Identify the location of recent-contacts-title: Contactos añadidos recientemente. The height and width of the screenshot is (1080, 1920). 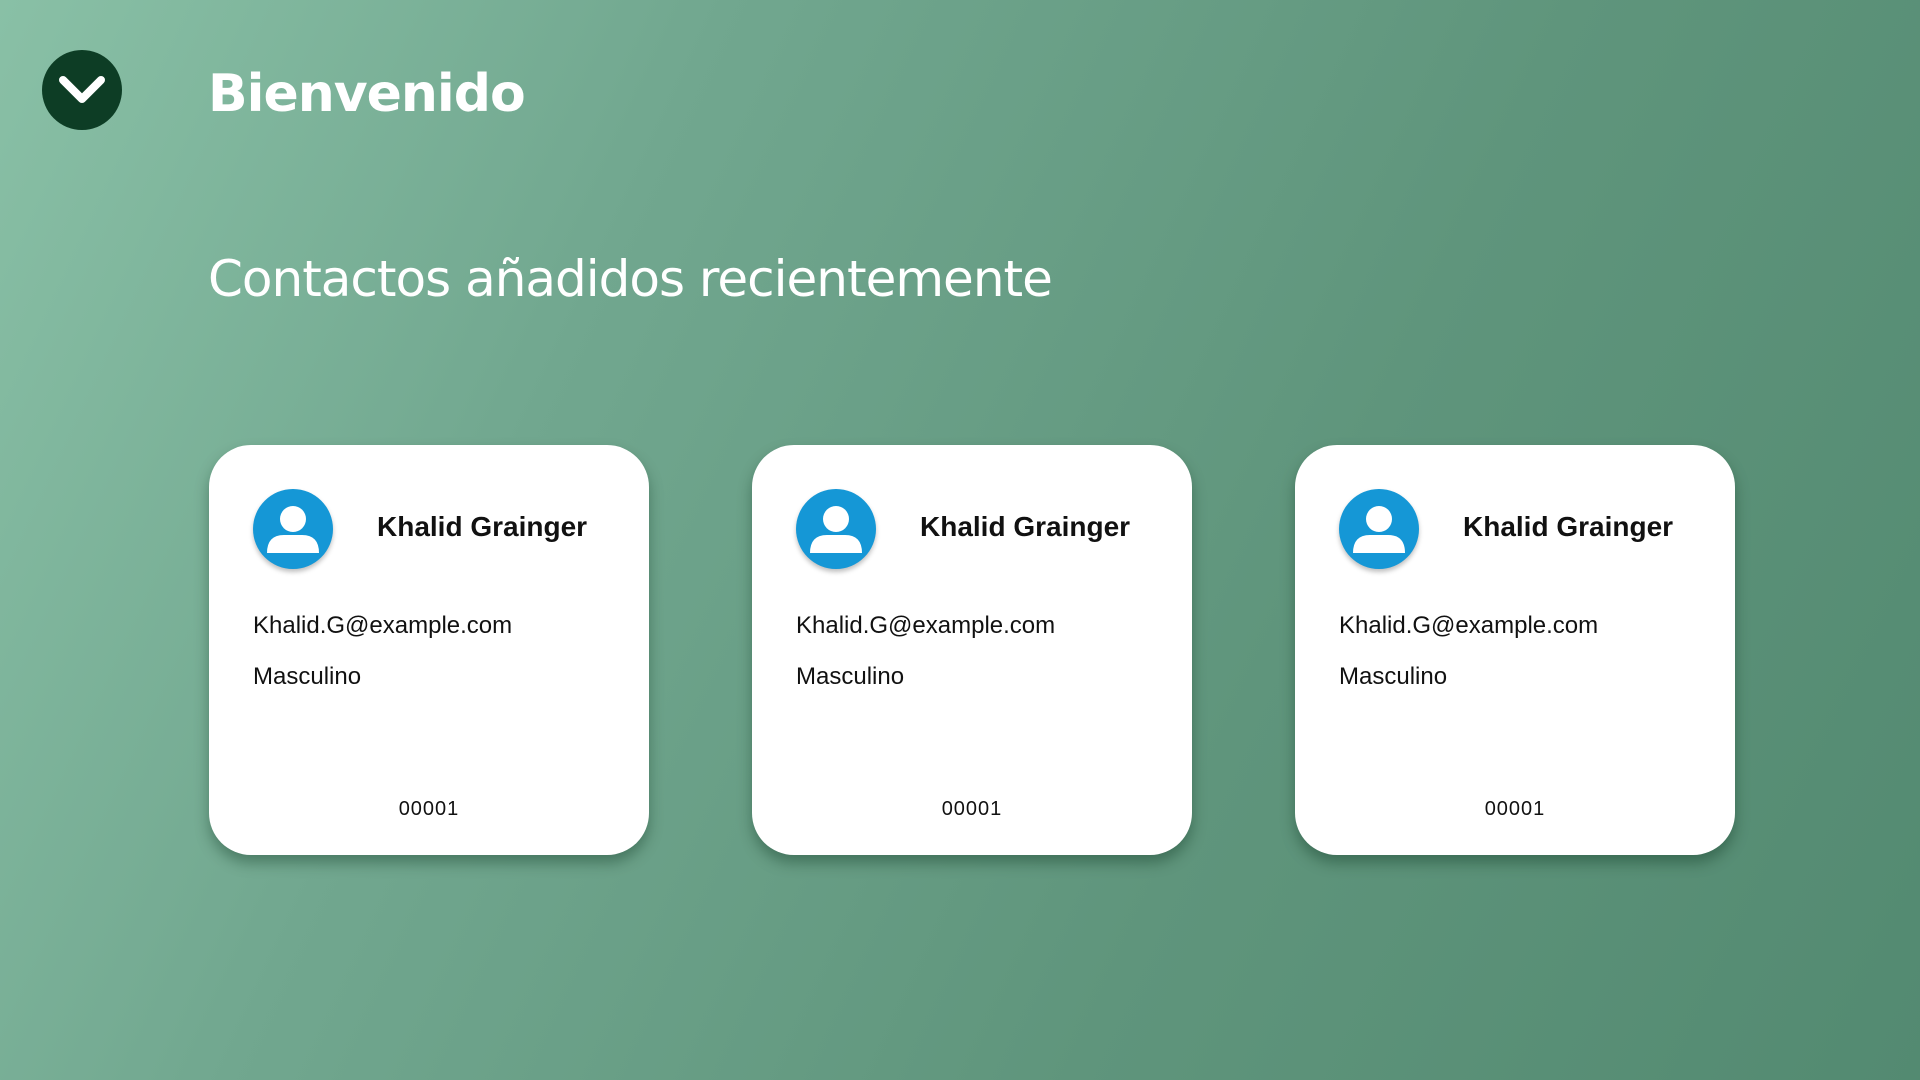
(630, 279).